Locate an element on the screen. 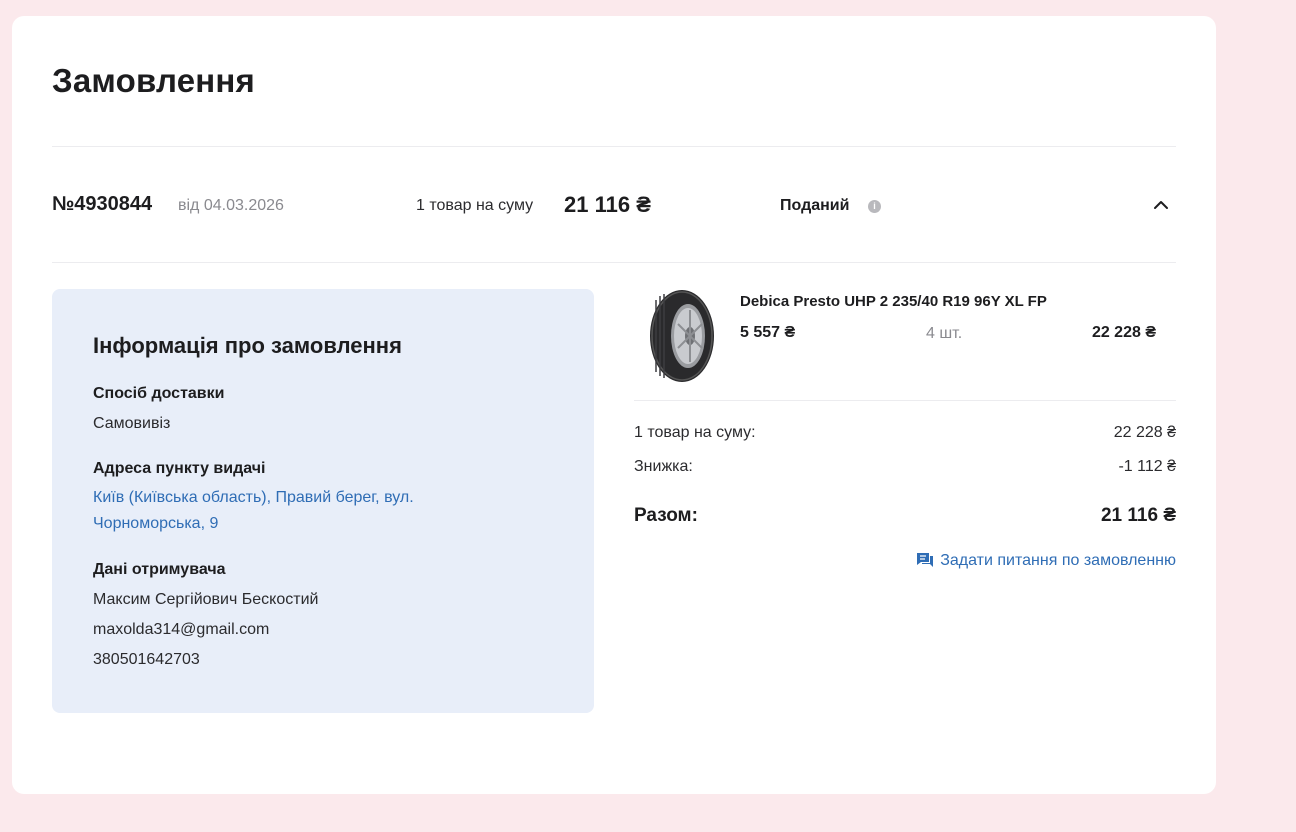  grand-total-row: Разом: 21 116 ₴ is located at coordinates (905, 516).